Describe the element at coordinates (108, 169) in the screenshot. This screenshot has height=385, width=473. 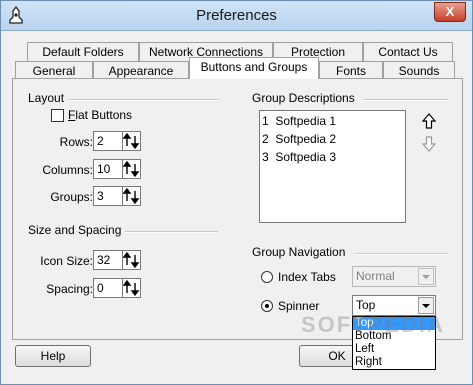
I see `columns-field: 10` at that location.